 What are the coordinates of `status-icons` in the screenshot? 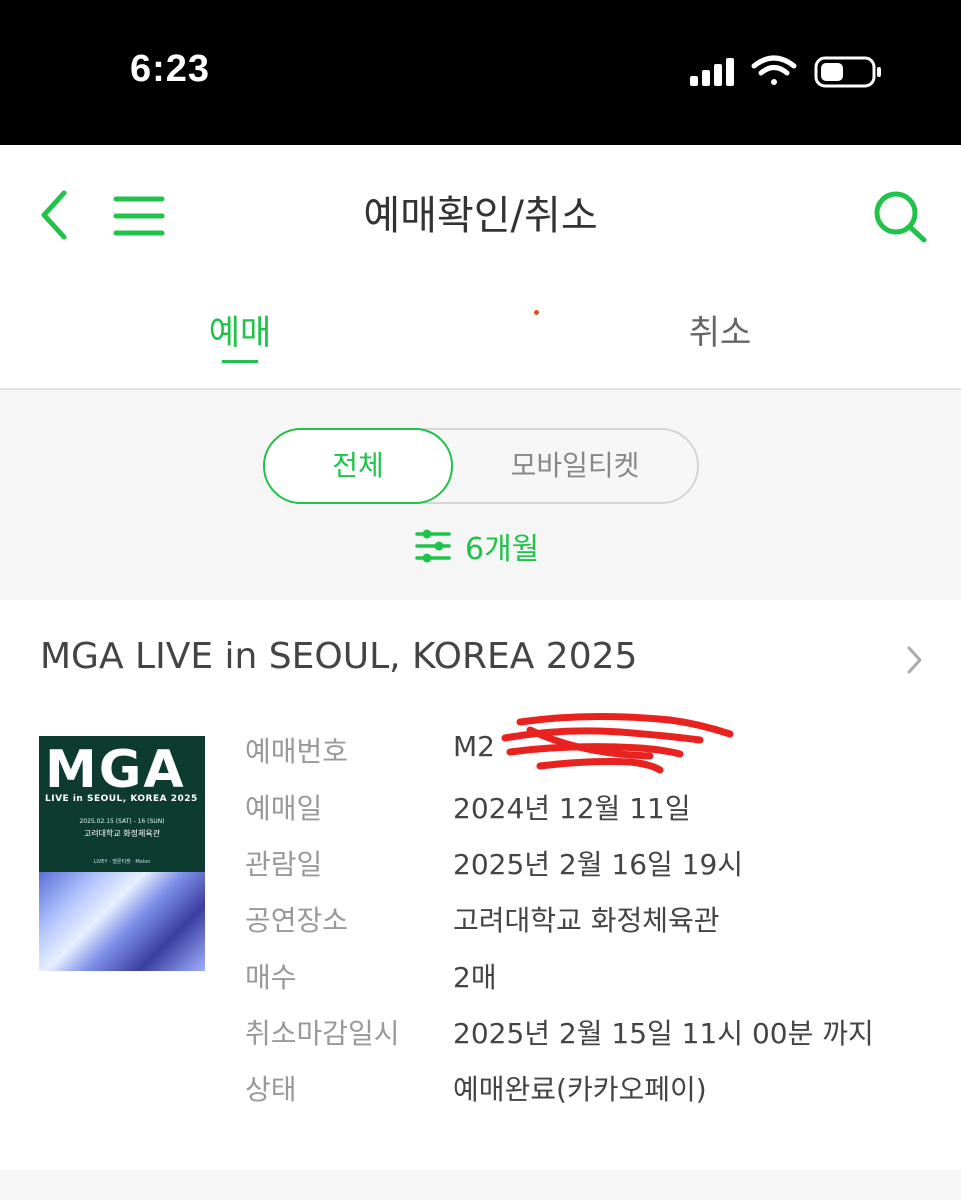 It's located at (788, 72).